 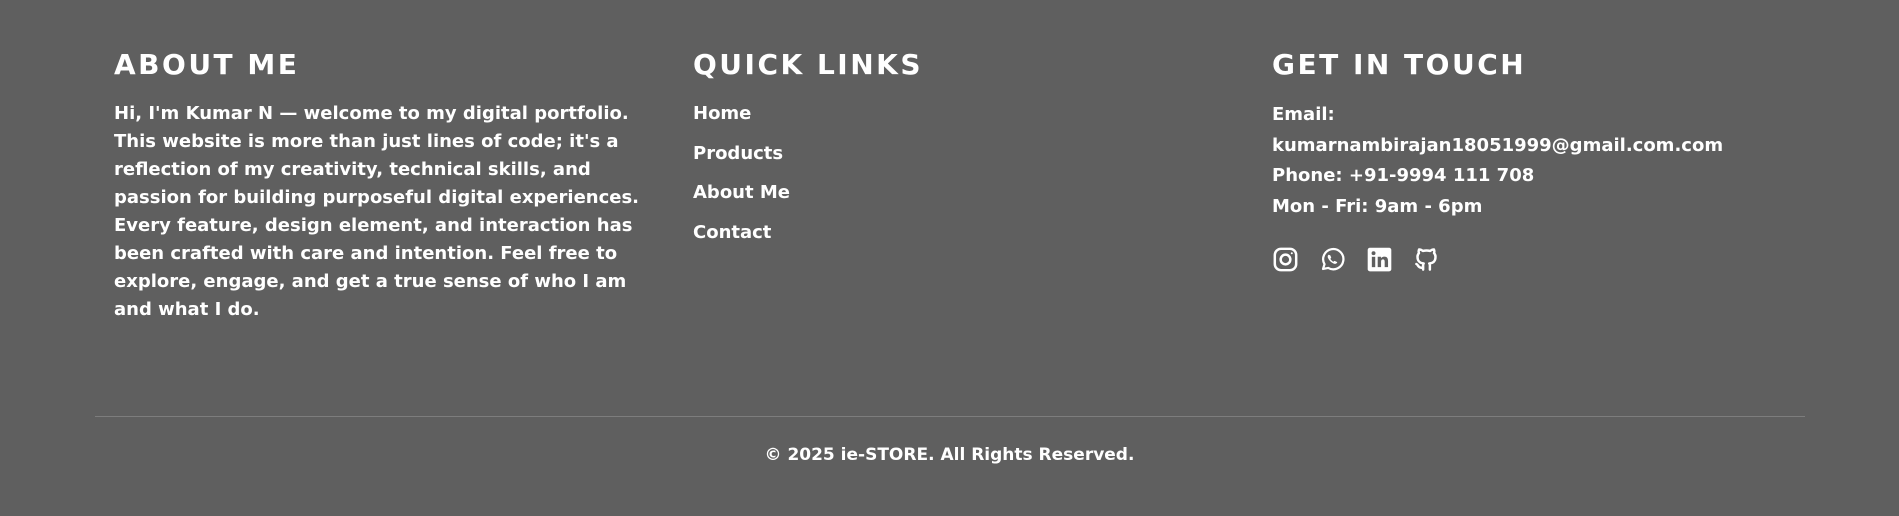 What do you see at coordinates (722, 113) in the screenshot?
I see `home-link: Home` at bounding box center [722, 113].